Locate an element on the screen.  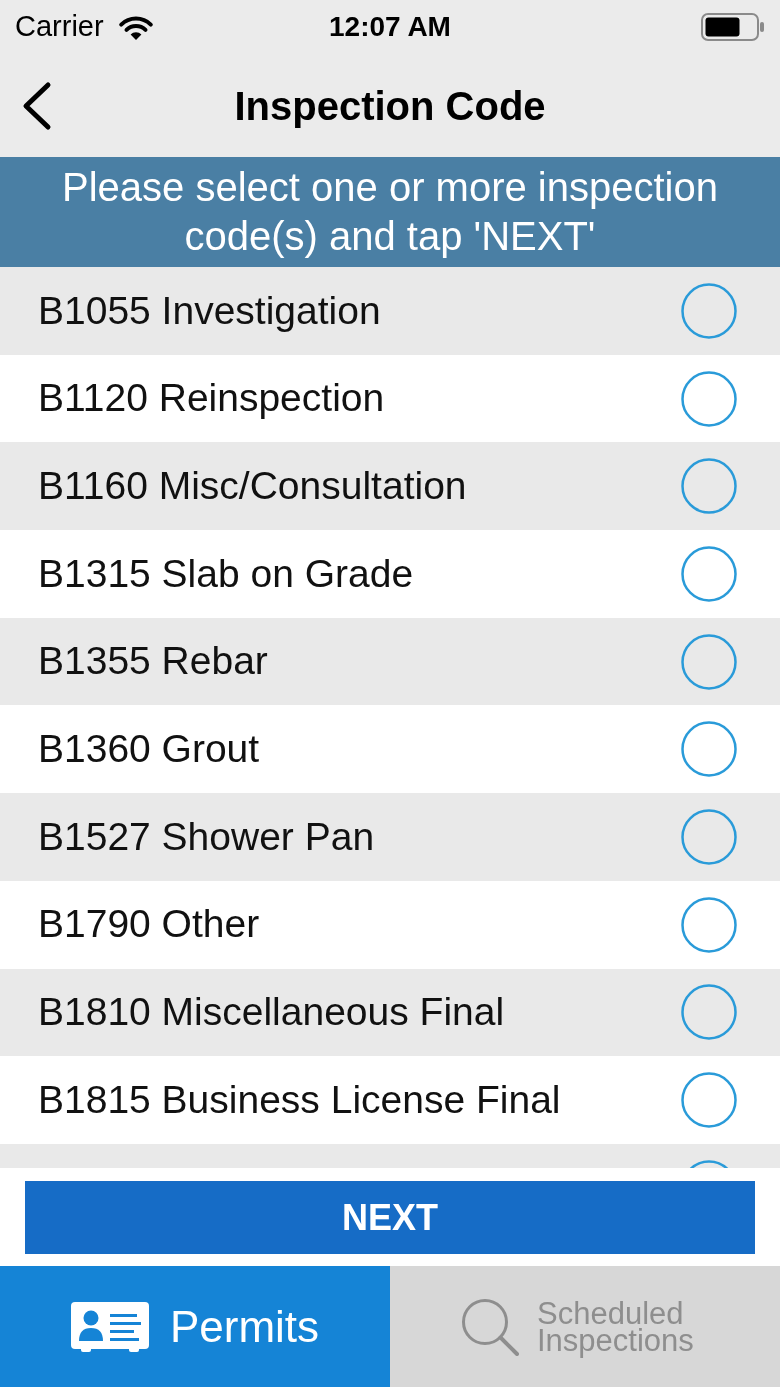
code-label: B1055 Investigation is located at coordinates (209, 310).